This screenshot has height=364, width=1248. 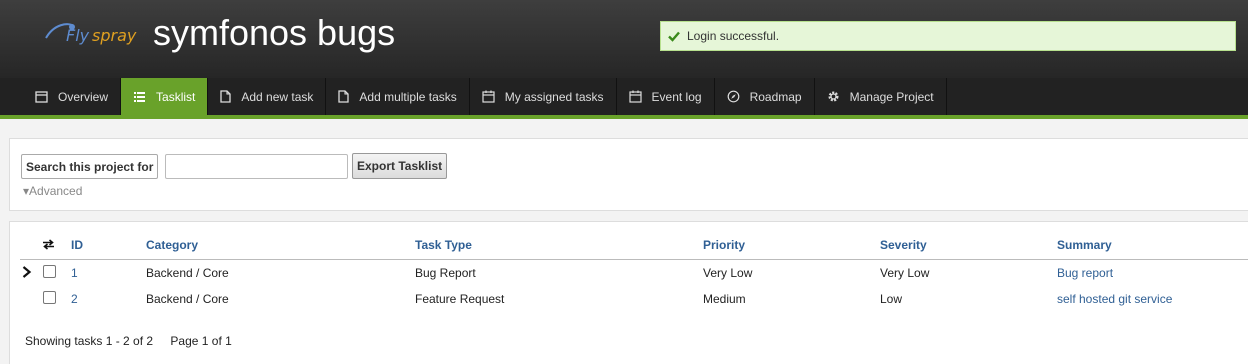 What do you see at coordinates (891, 299) in the screenshot?
I see `task-severity: Low` at bounding box center [891, 299].